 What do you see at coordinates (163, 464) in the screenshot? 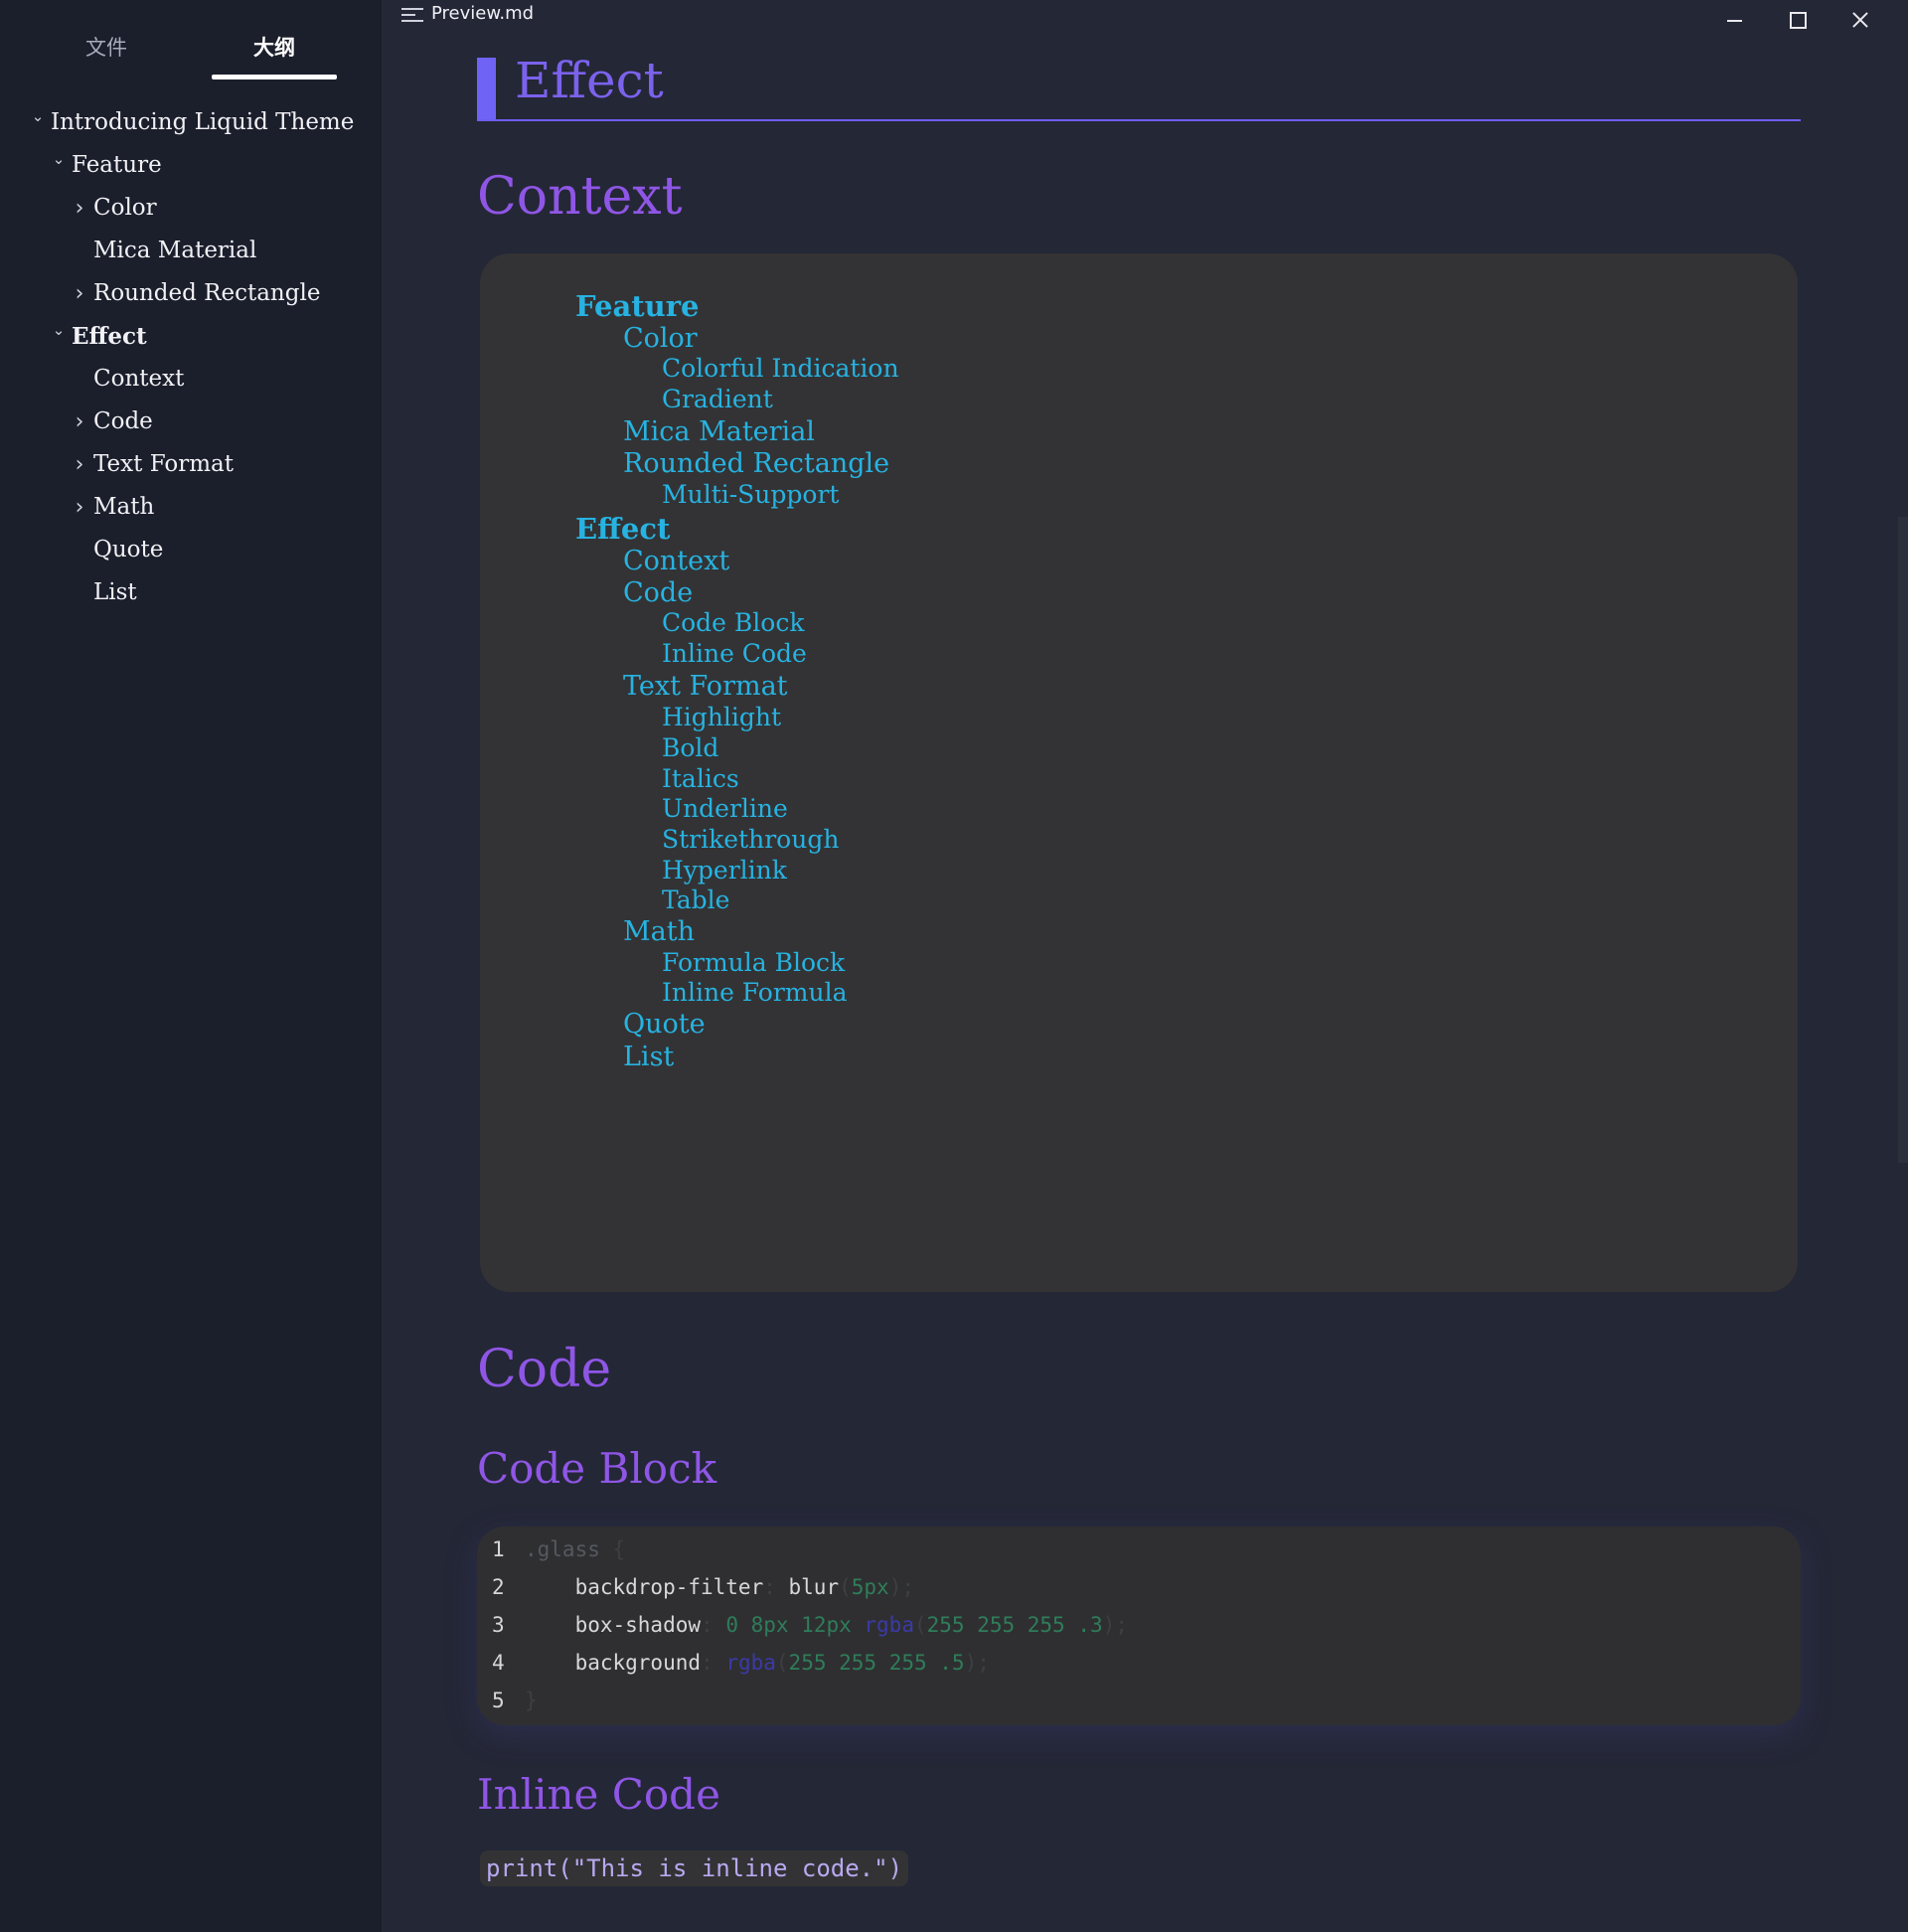
I see `outline-item-label: Text Format` at bounding box center [163, 464].